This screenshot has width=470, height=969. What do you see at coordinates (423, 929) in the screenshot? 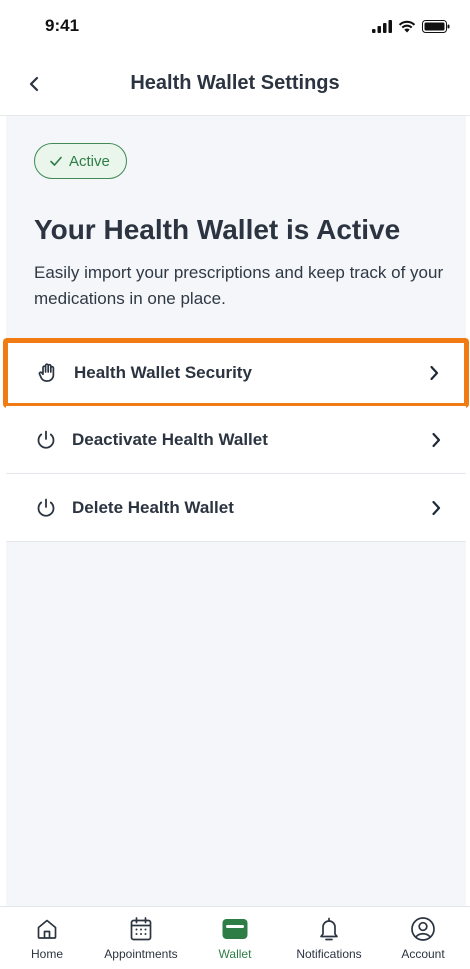
I see `account-icon` at bounding box center [423, 929].